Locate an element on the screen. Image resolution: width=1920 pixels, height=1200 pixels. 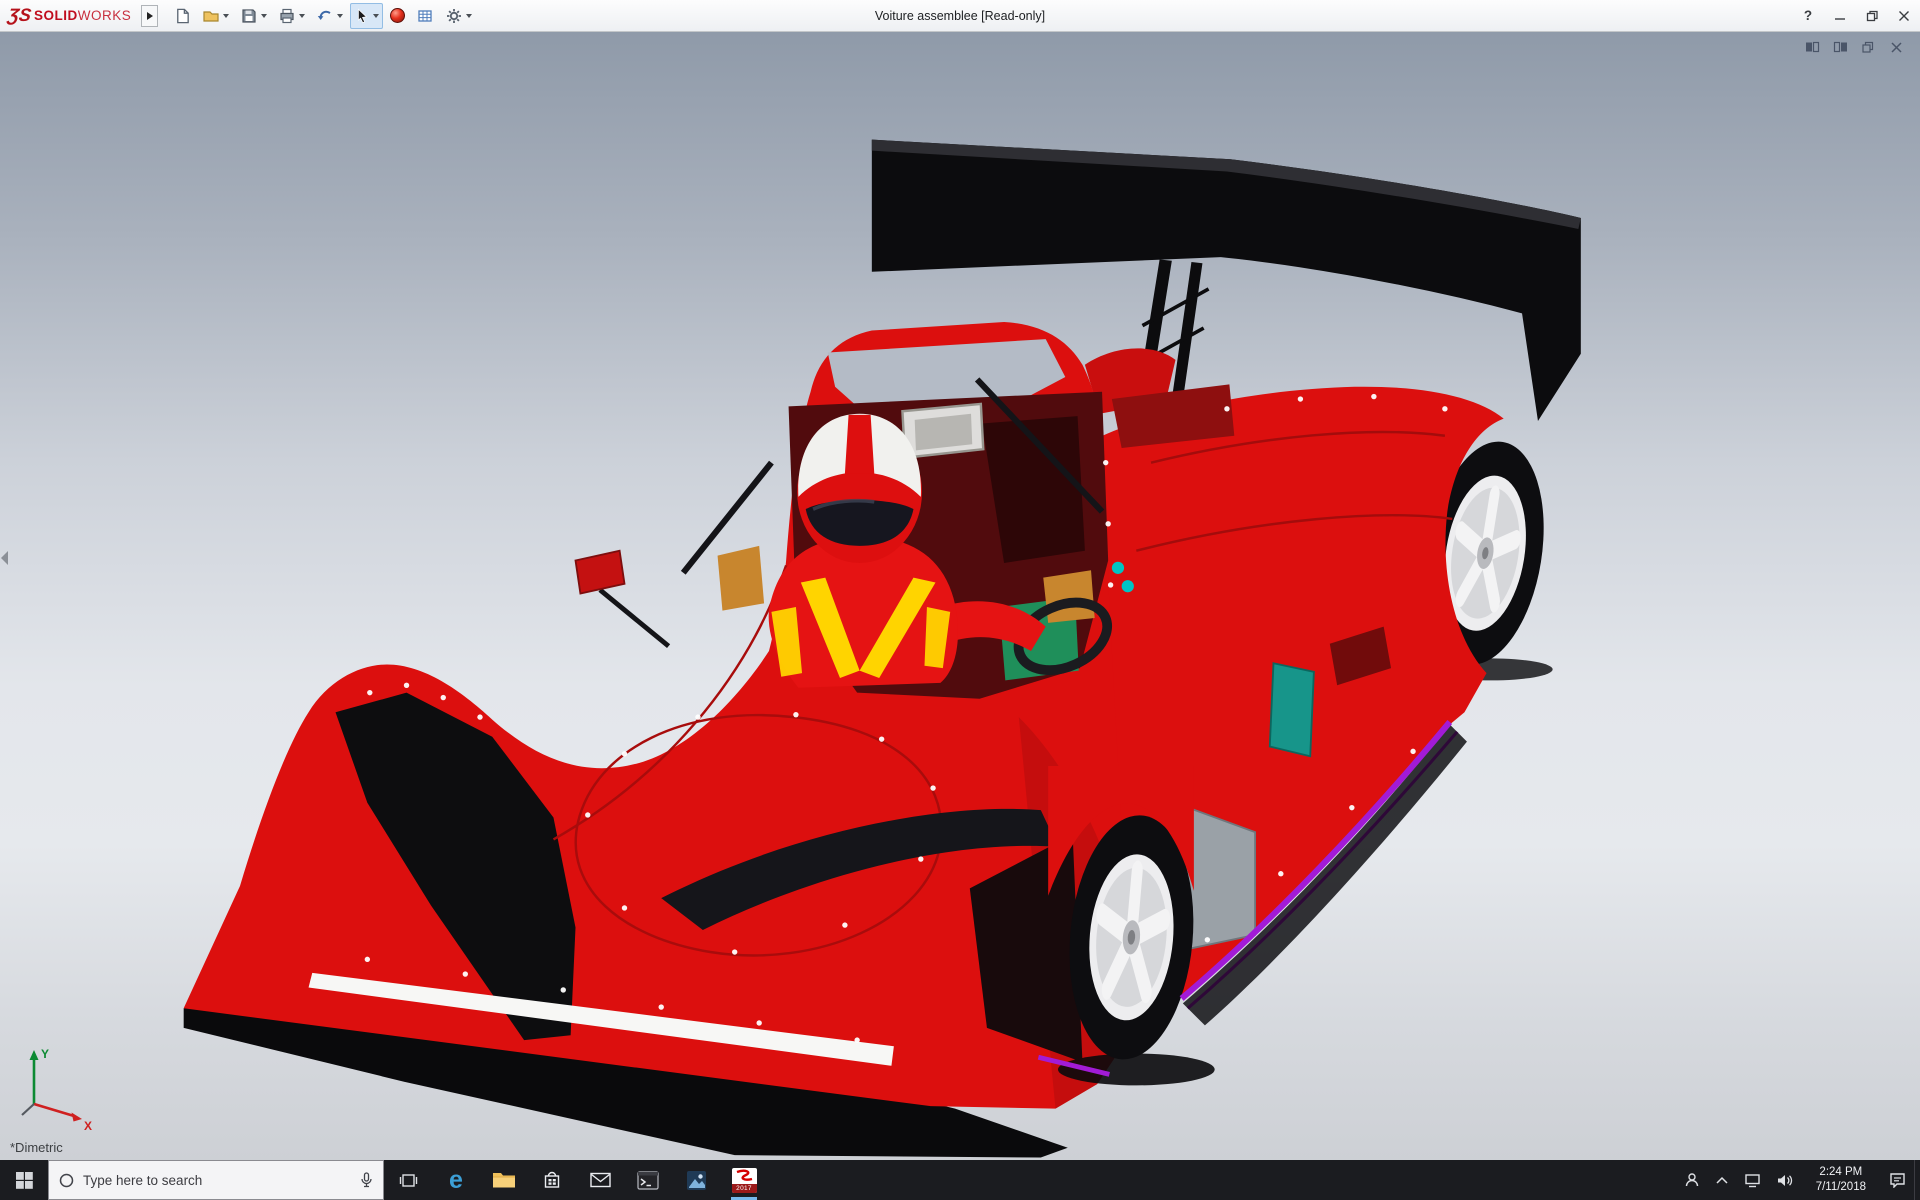
windows-logo-icon is located at coordinates (24, 1180).